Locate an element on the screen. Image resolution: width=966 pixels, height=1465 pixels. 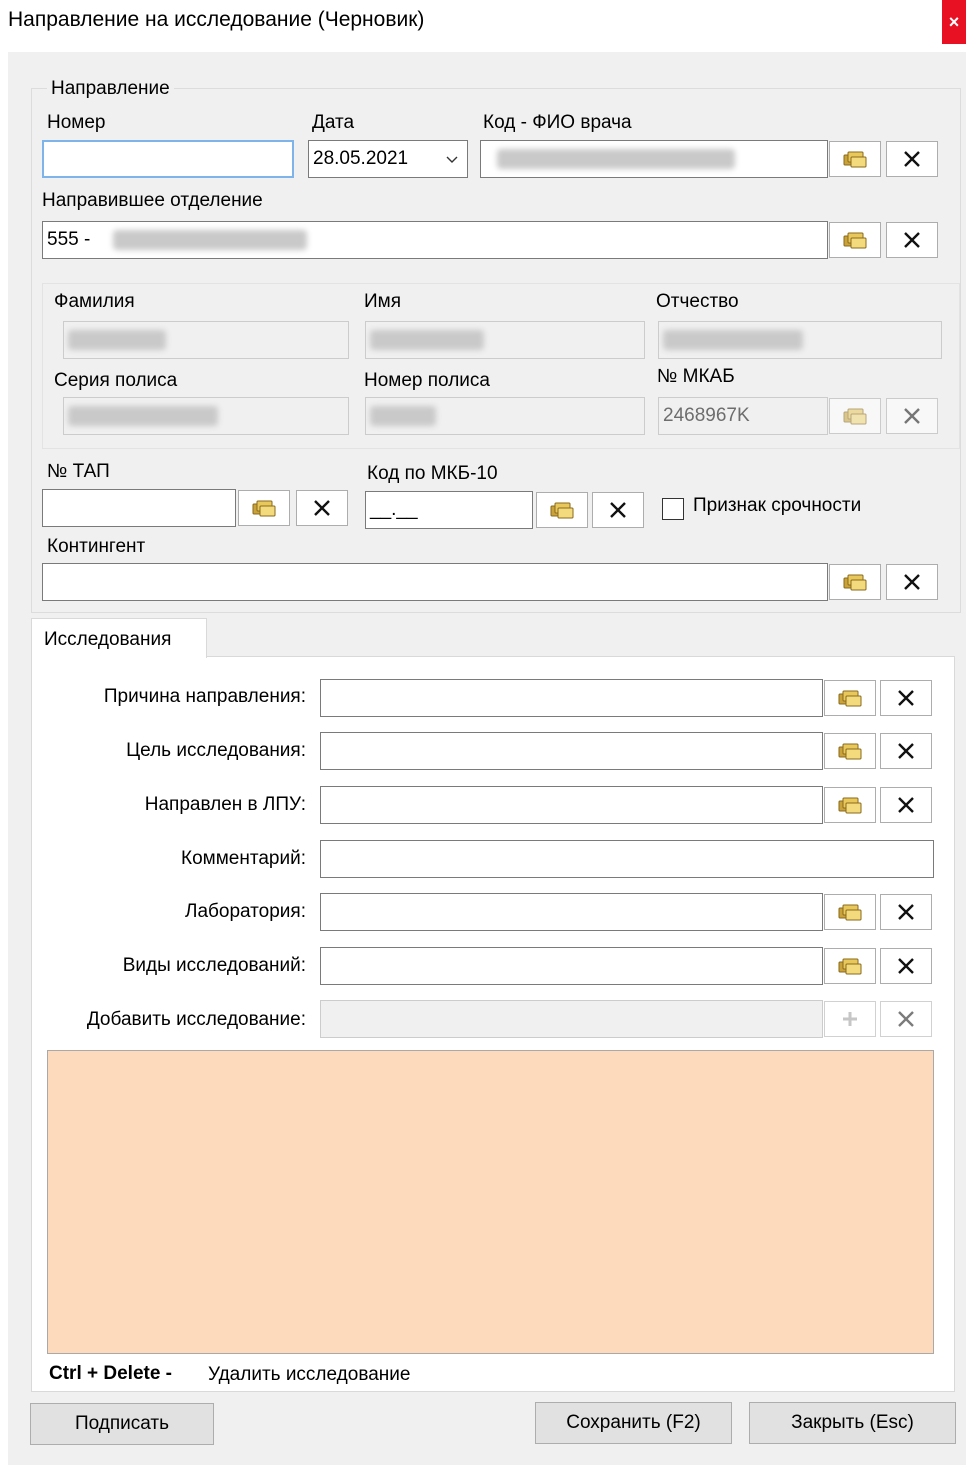
department-clear-button is located at coordinates (912, 240).